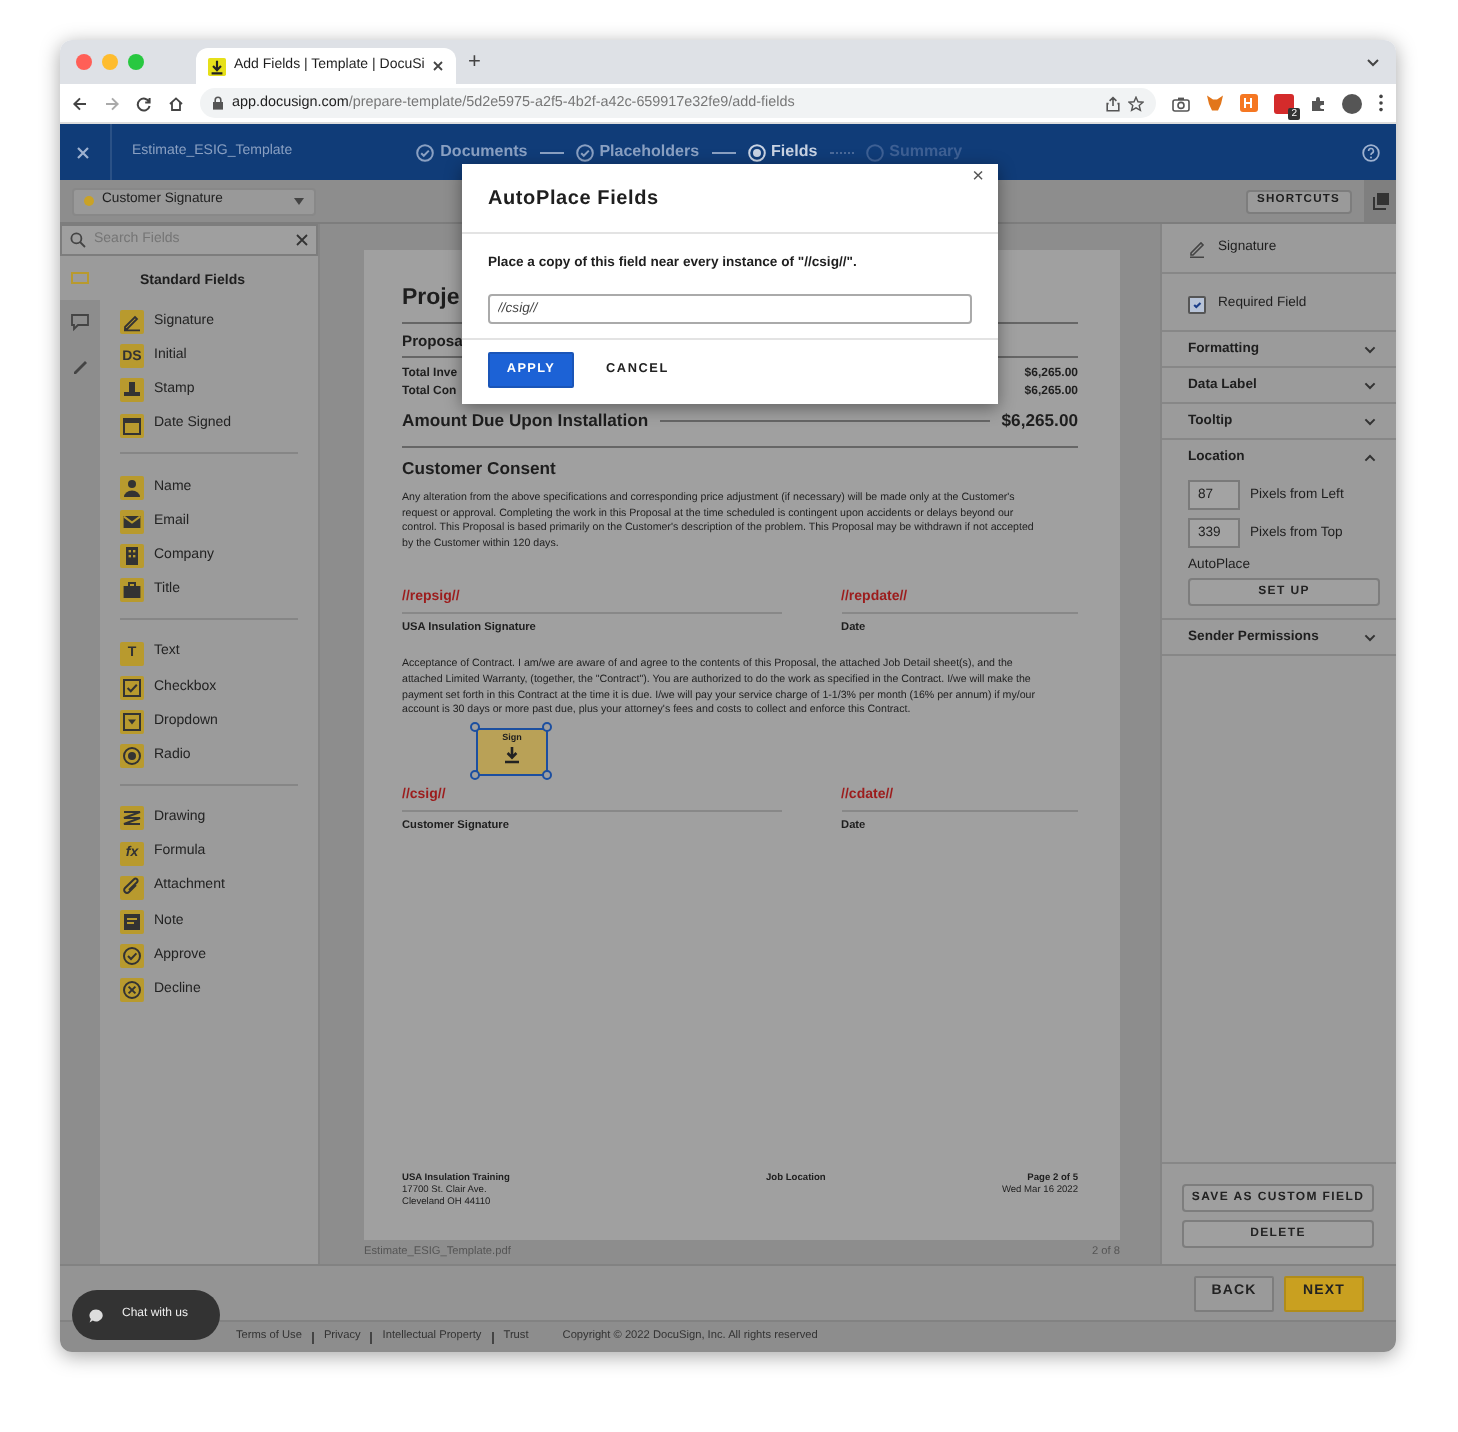  Describe the element at coordinates (1039, 421) in the screenshot. I see `due-amount: $6,265.00` at that location.